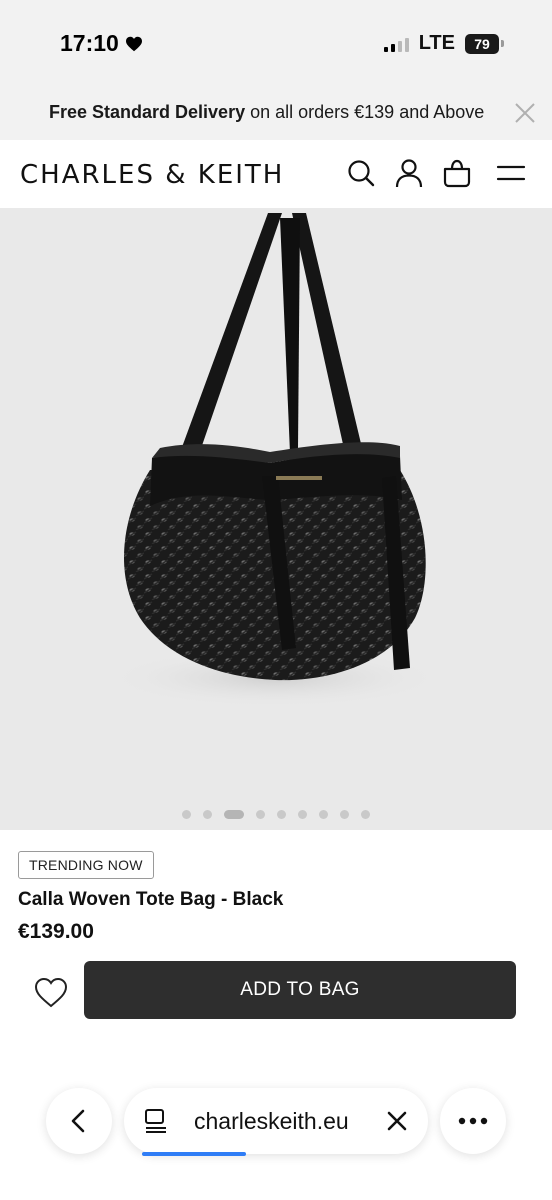  What do you see at coordinates (194, 1154) in the screenshot?
I see `page-load-progress` at bounding box center [194, 1154].